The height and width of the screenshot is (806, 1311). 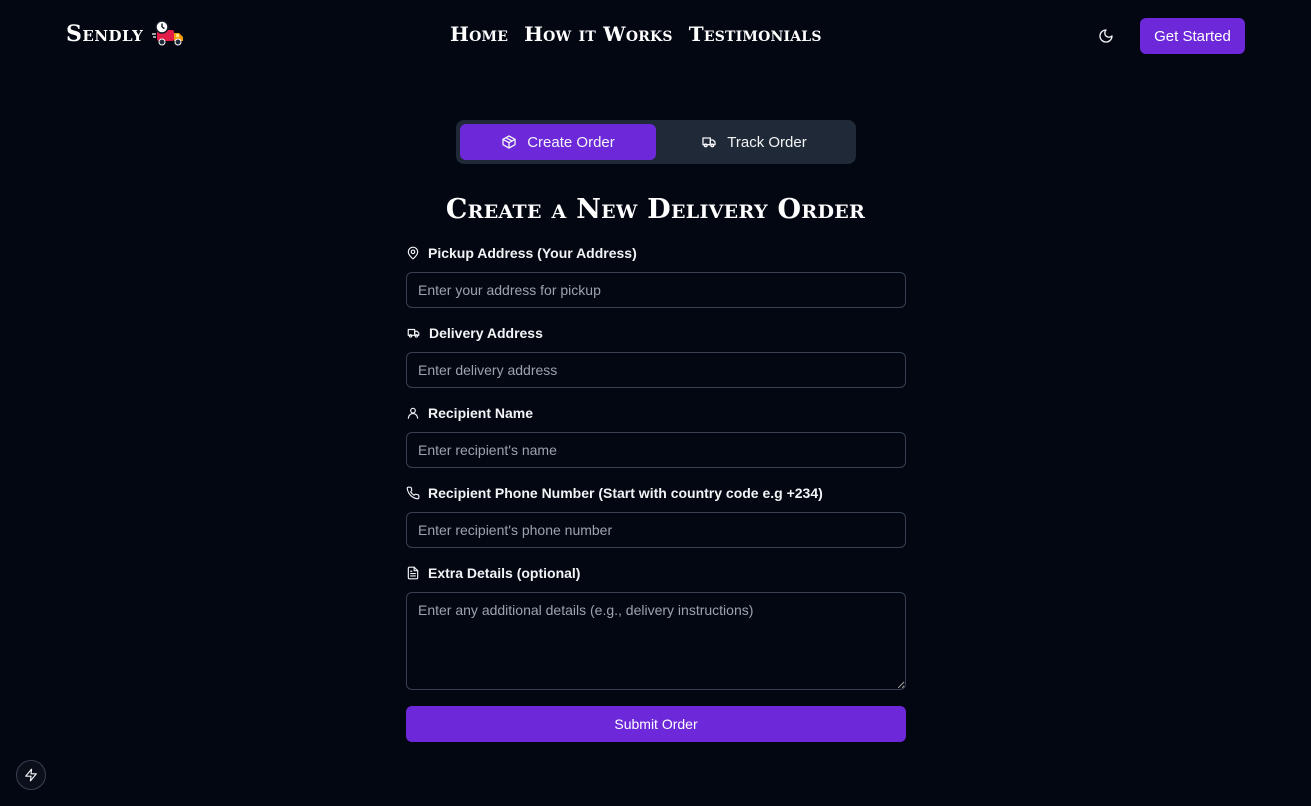 What do you see at coordinates (486, 333) in the screenshot?
I see `delivery-address-label: Delivery Address` at bounding box center [486, 333].